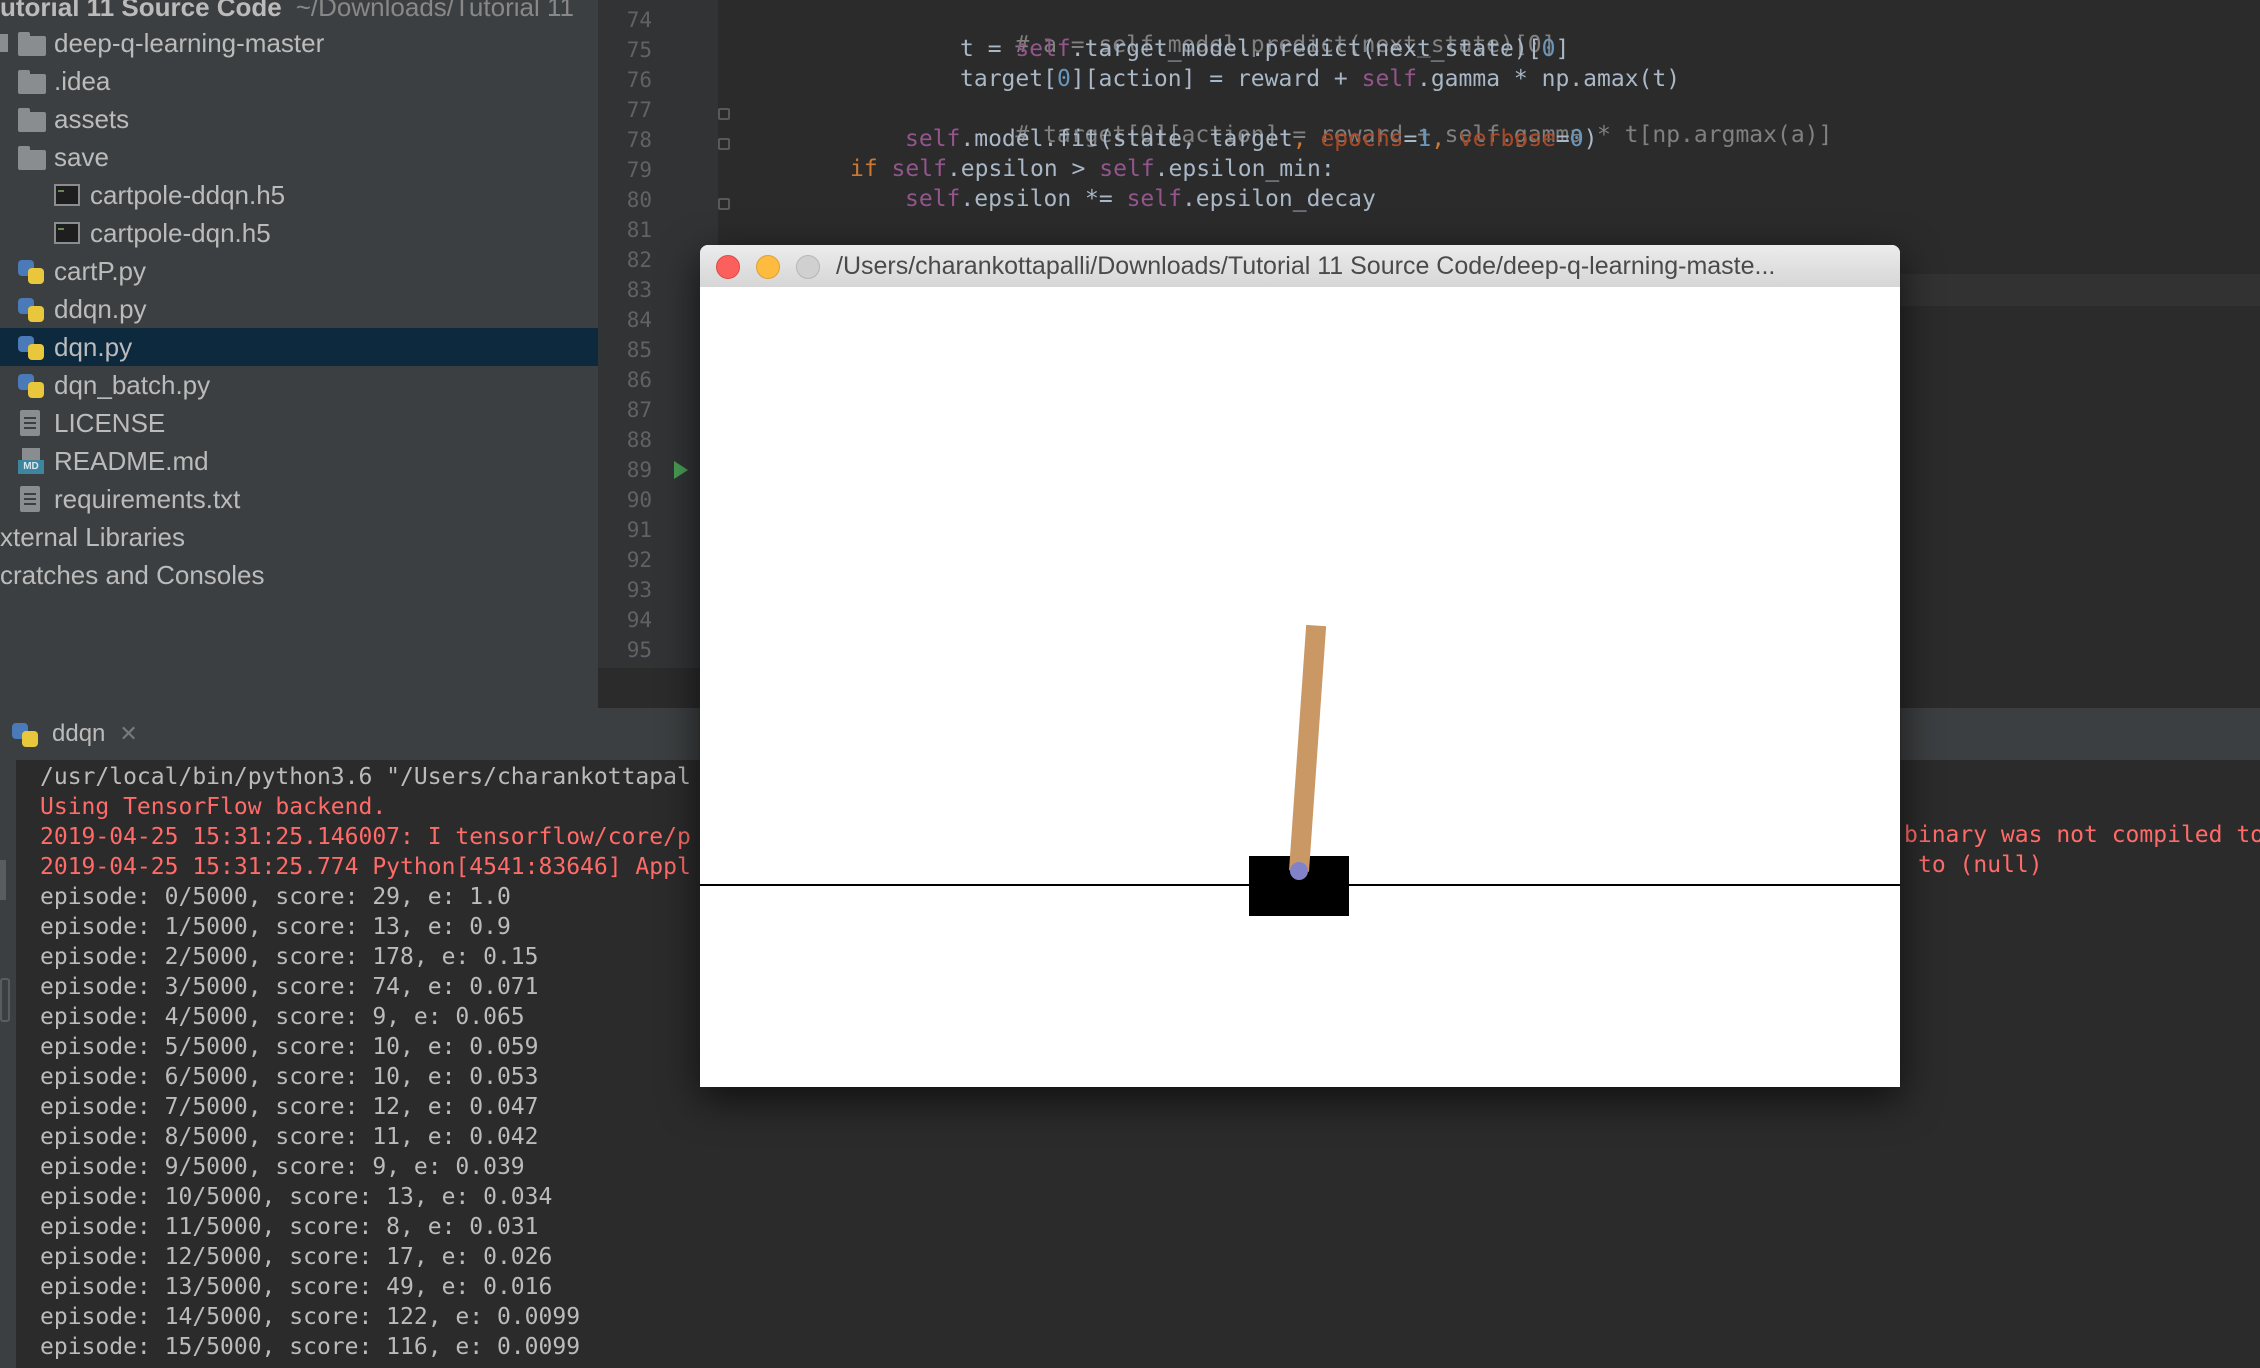 Image resolution: width=2260 pixels, height=1368 pixels. Describe the element at coordinates (639, 230) in the screenshot. I see `line-number: 81` at that location.